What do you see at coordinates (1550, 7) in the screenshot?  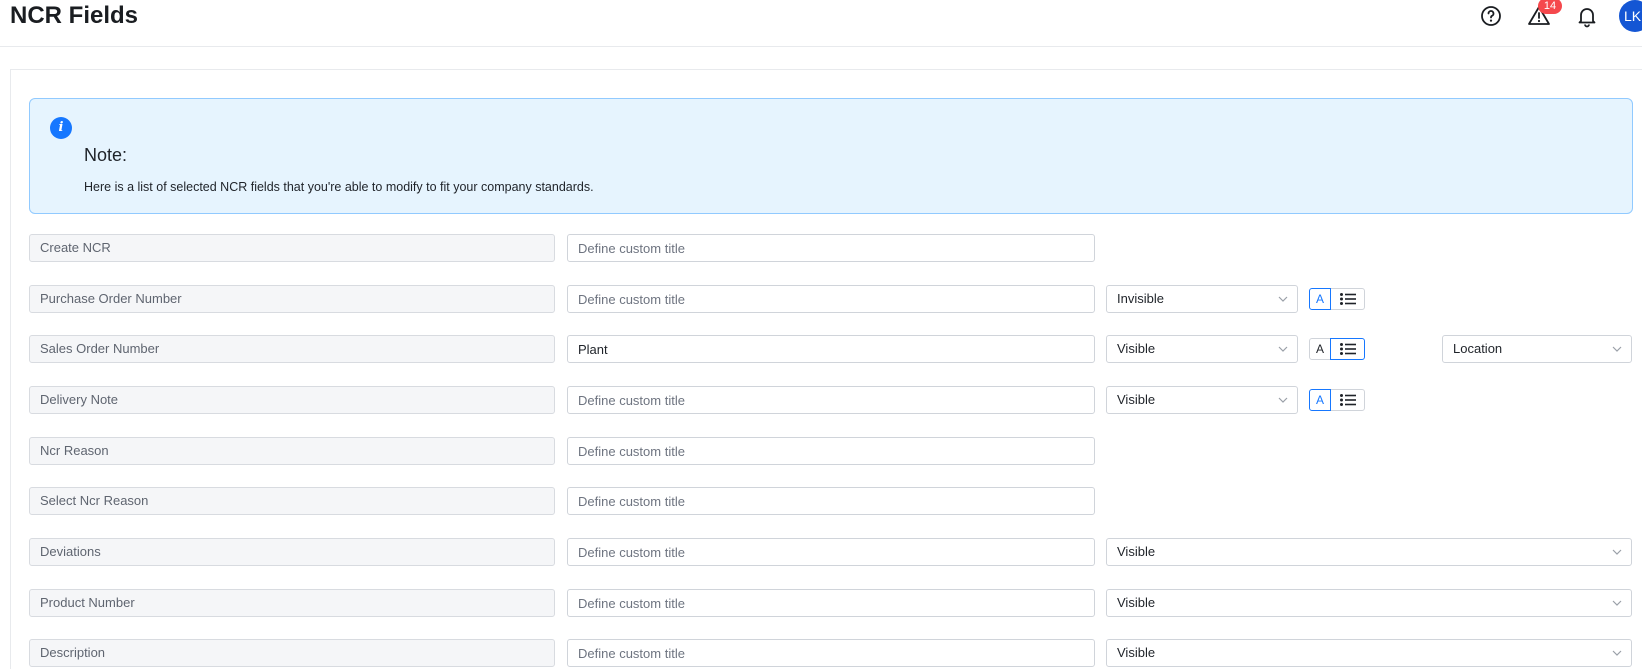 I see `warning-count-badge: 14` at bounding box center [1550, 7].